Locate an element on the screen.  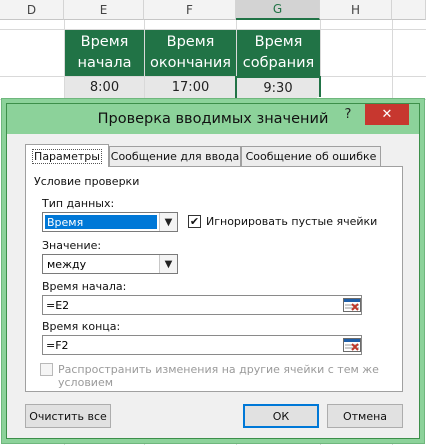
cell-g1: Время собрания is located at coordinates (278, 53).